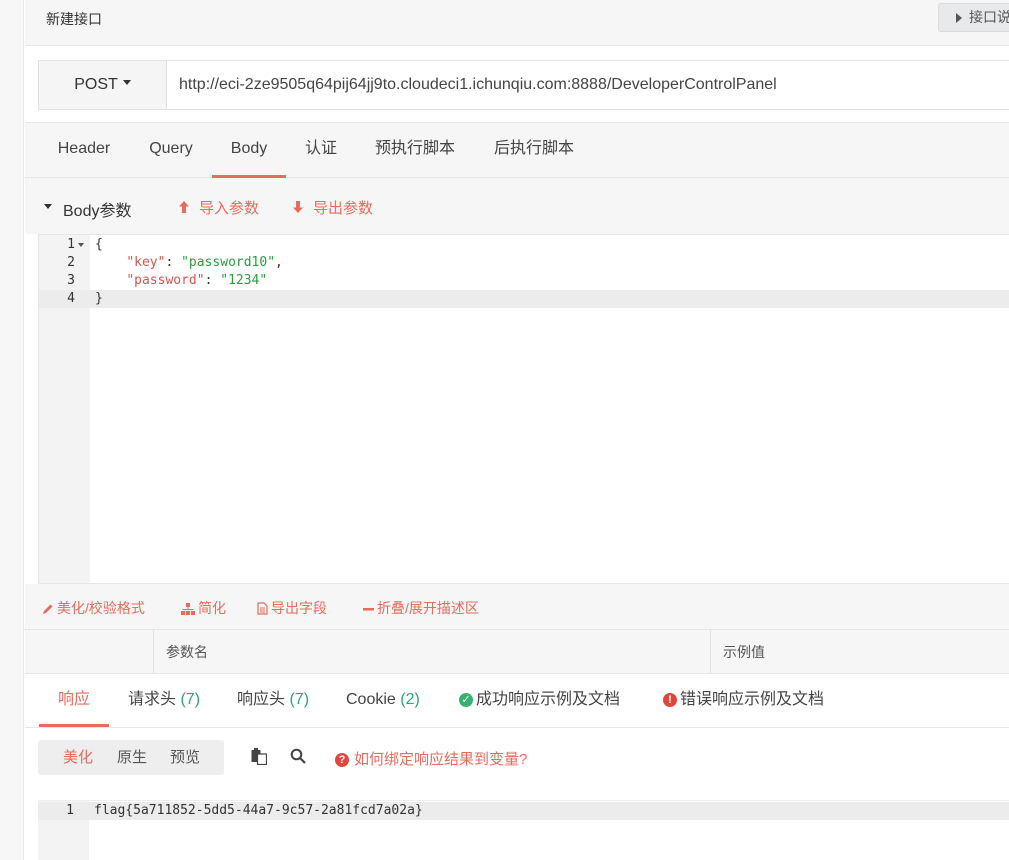 This screenshot has width=1009, height=860. What do you see at coordinates (203, 608) in the screenshot?
I see `simplify-button: 简化` at bounding box center [203, 608].